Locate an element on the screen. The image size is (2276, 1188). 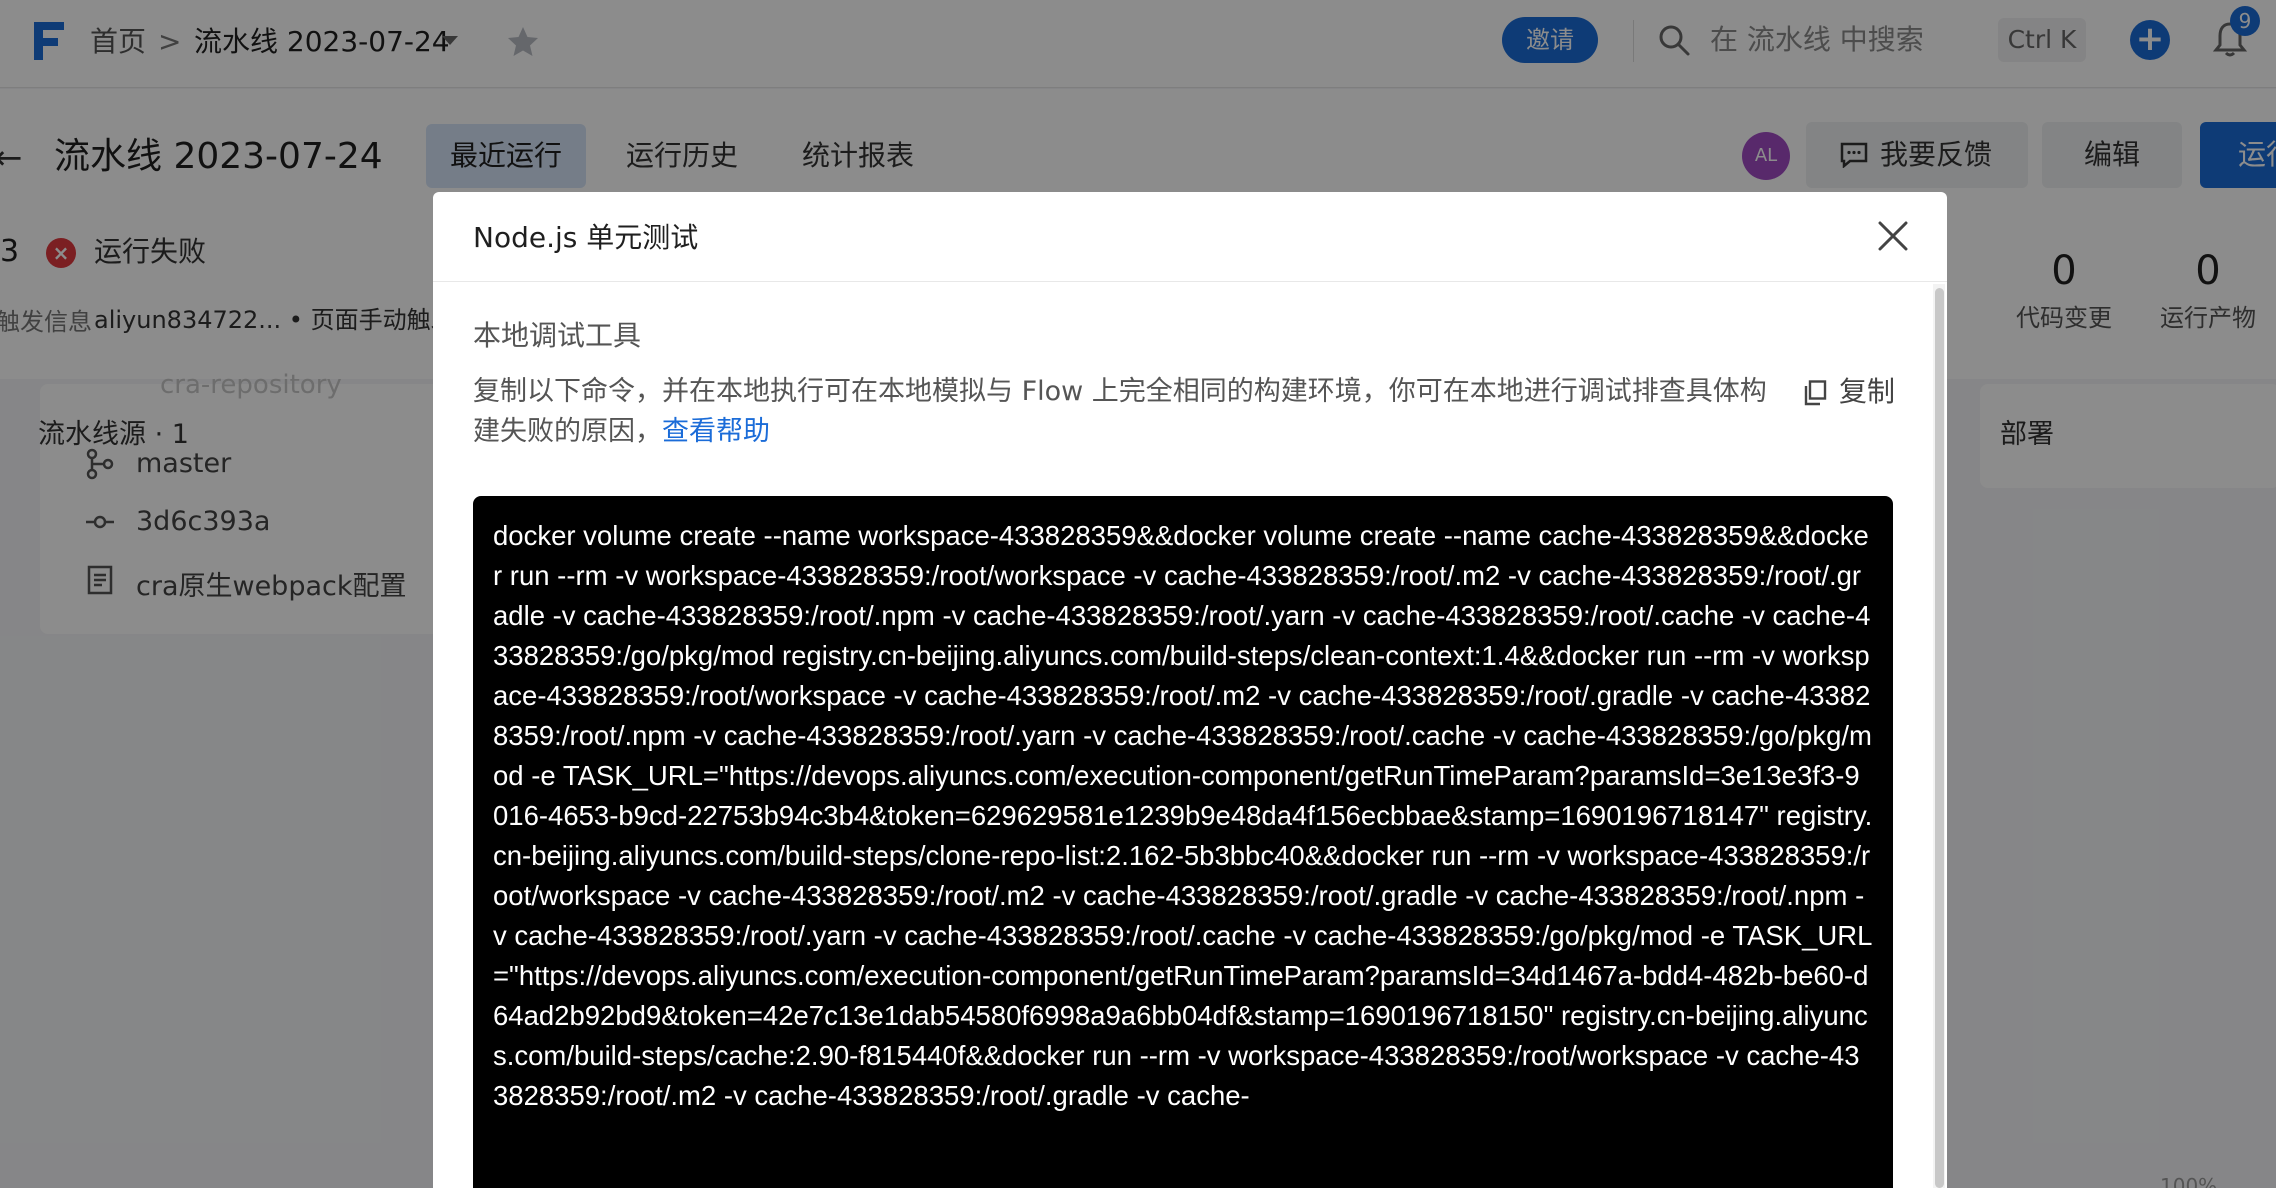
copy-icon is located at coordinates (1815, 393).